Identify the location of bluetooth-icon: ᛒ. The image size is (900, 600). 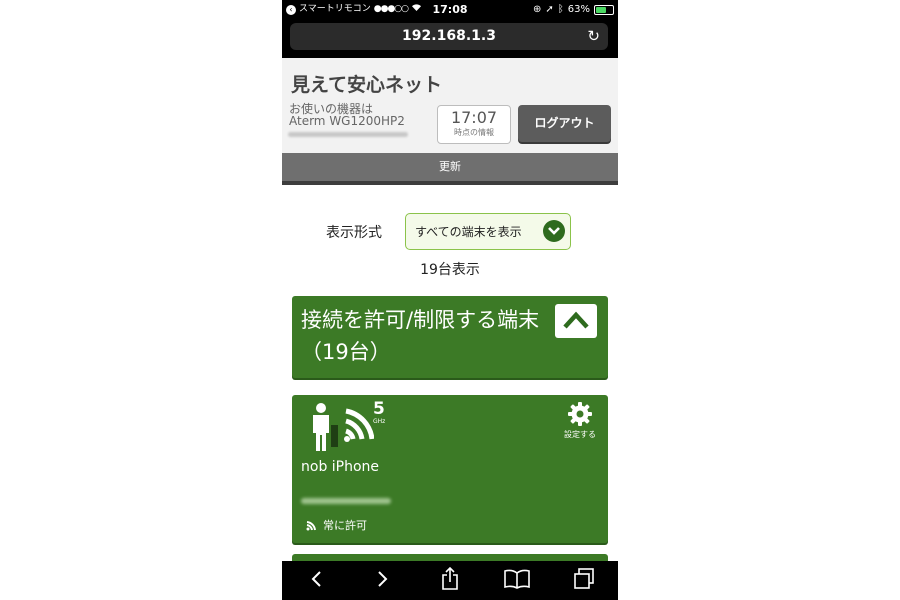
(560, 9).